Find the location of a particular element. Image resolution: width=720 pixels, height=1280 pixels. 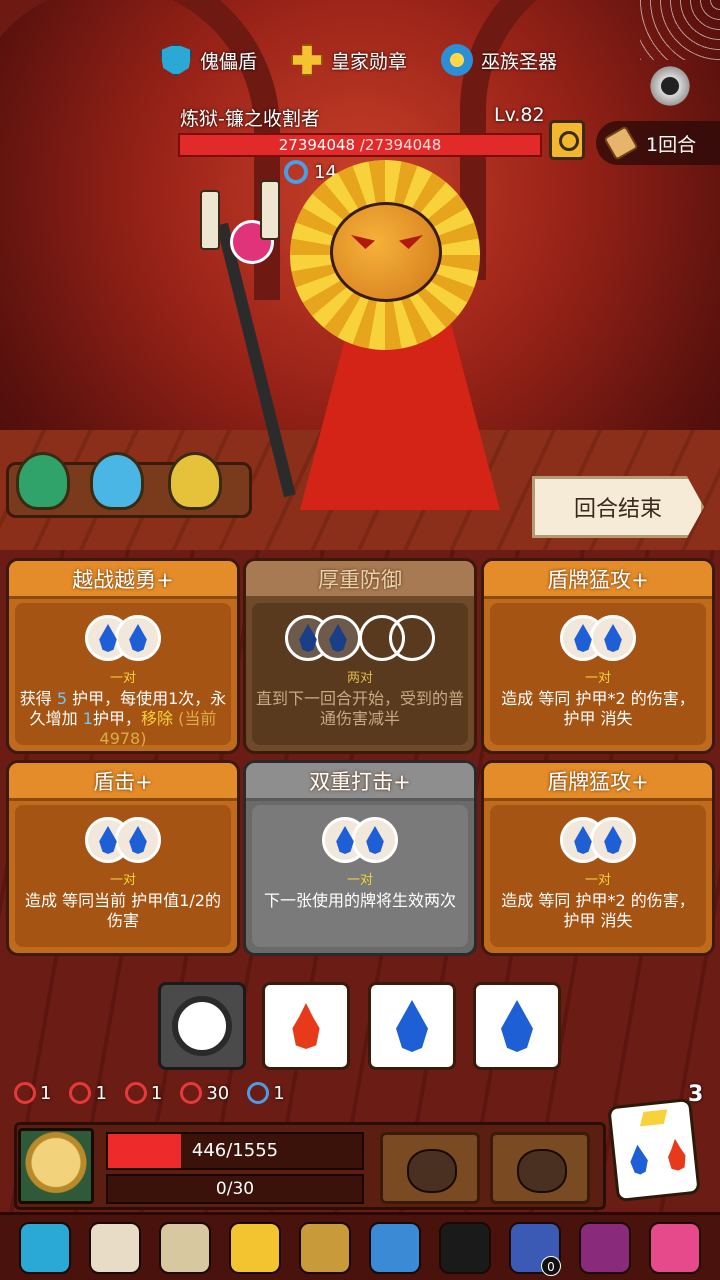

tray-mask-icon is located at coordinates (395, 1247).